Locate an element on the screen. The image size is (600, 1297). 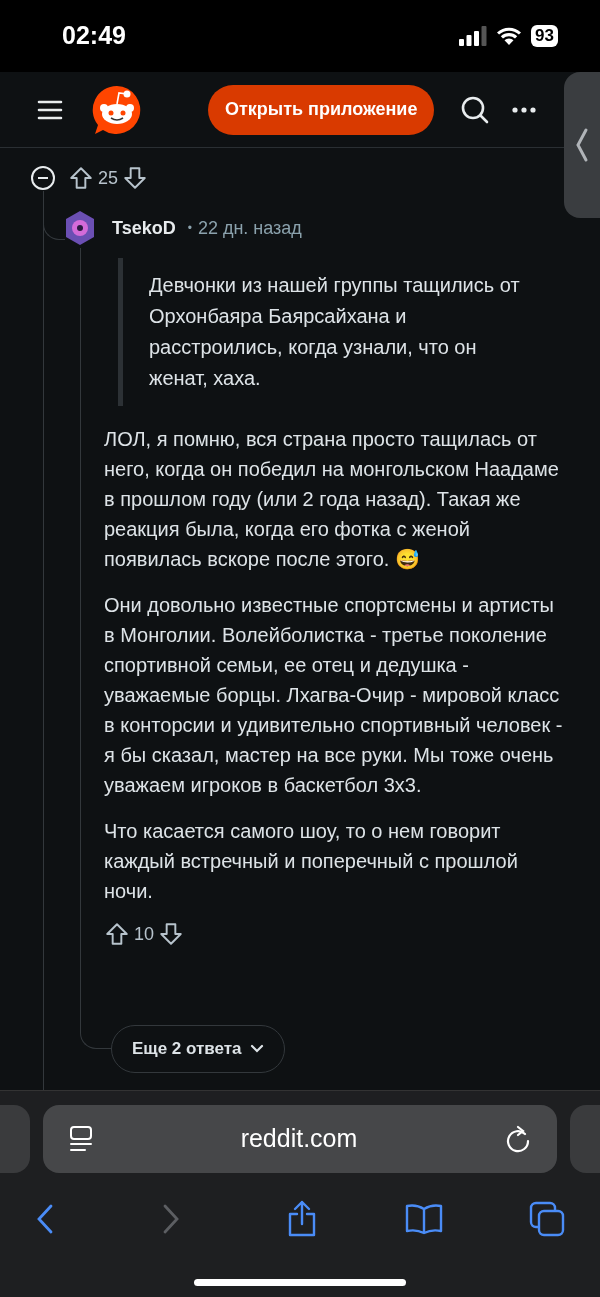
tabs-icon is located at coordinates (547, 1219).